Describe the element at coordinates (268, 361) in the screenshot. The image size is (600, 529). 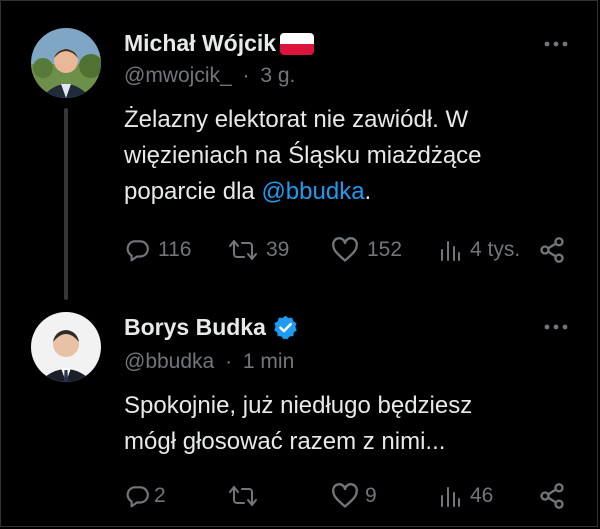
I see `timestamp: 1 min` at that location.